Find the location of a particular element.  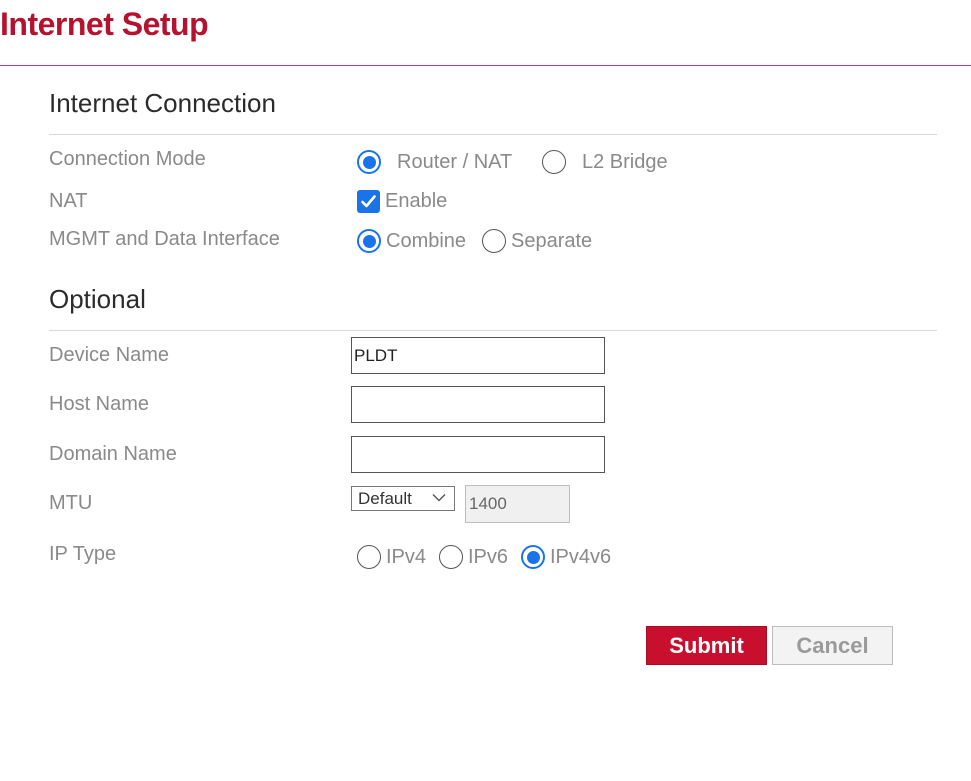

mtu-mode-select: Default is located at coordinates (403, 498).